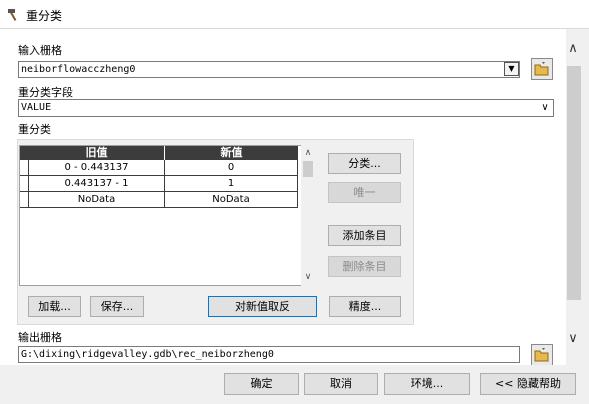 Image resolution: width=589 pixels, height=404 pixels. What do you see at coordinates (364, 192) in the screenshot?
I see `unique-button: 唯一` at bounding box center [364, 192].